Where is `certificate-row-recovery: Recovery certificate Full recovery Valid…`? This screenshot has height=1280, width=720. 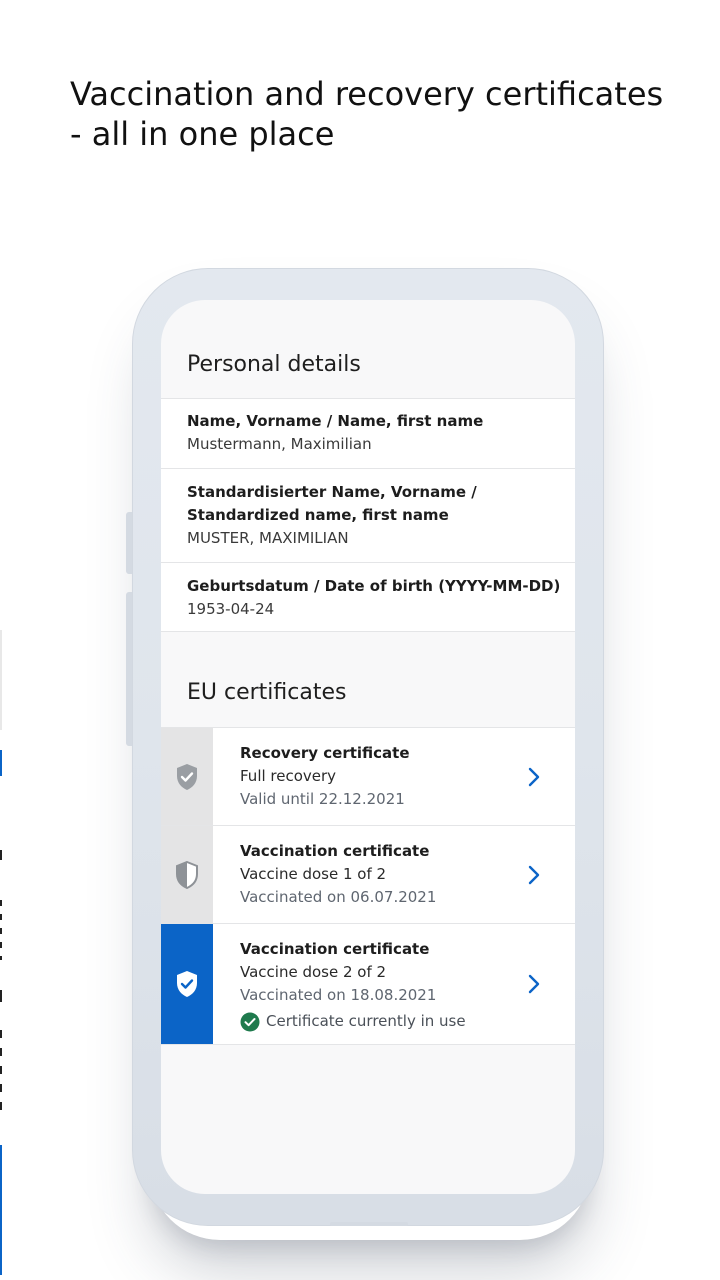 certificate-row-recovery: Recovery certificate Full recovery Valid… is located at coordinates (368, 776).